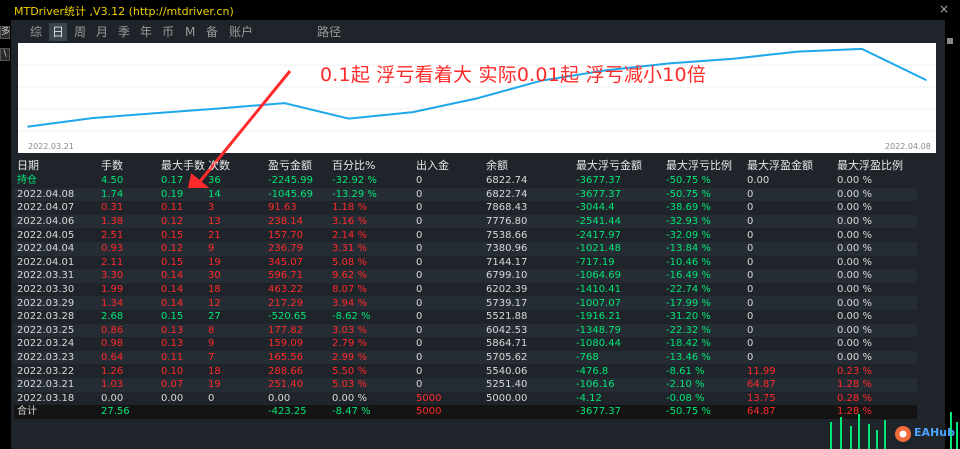 The image size is (960, 449). Describe the element at coordinates (598, 235) in the screenshot. I see `table-cell: -2417.97` at that location.